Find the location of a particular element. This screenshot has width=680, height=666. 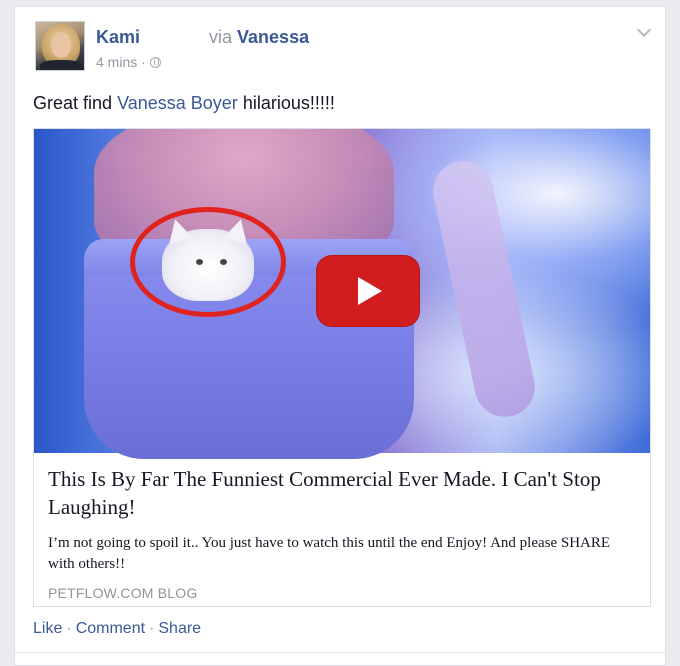

thumbnail-arm is located at coordinates (484, 289).